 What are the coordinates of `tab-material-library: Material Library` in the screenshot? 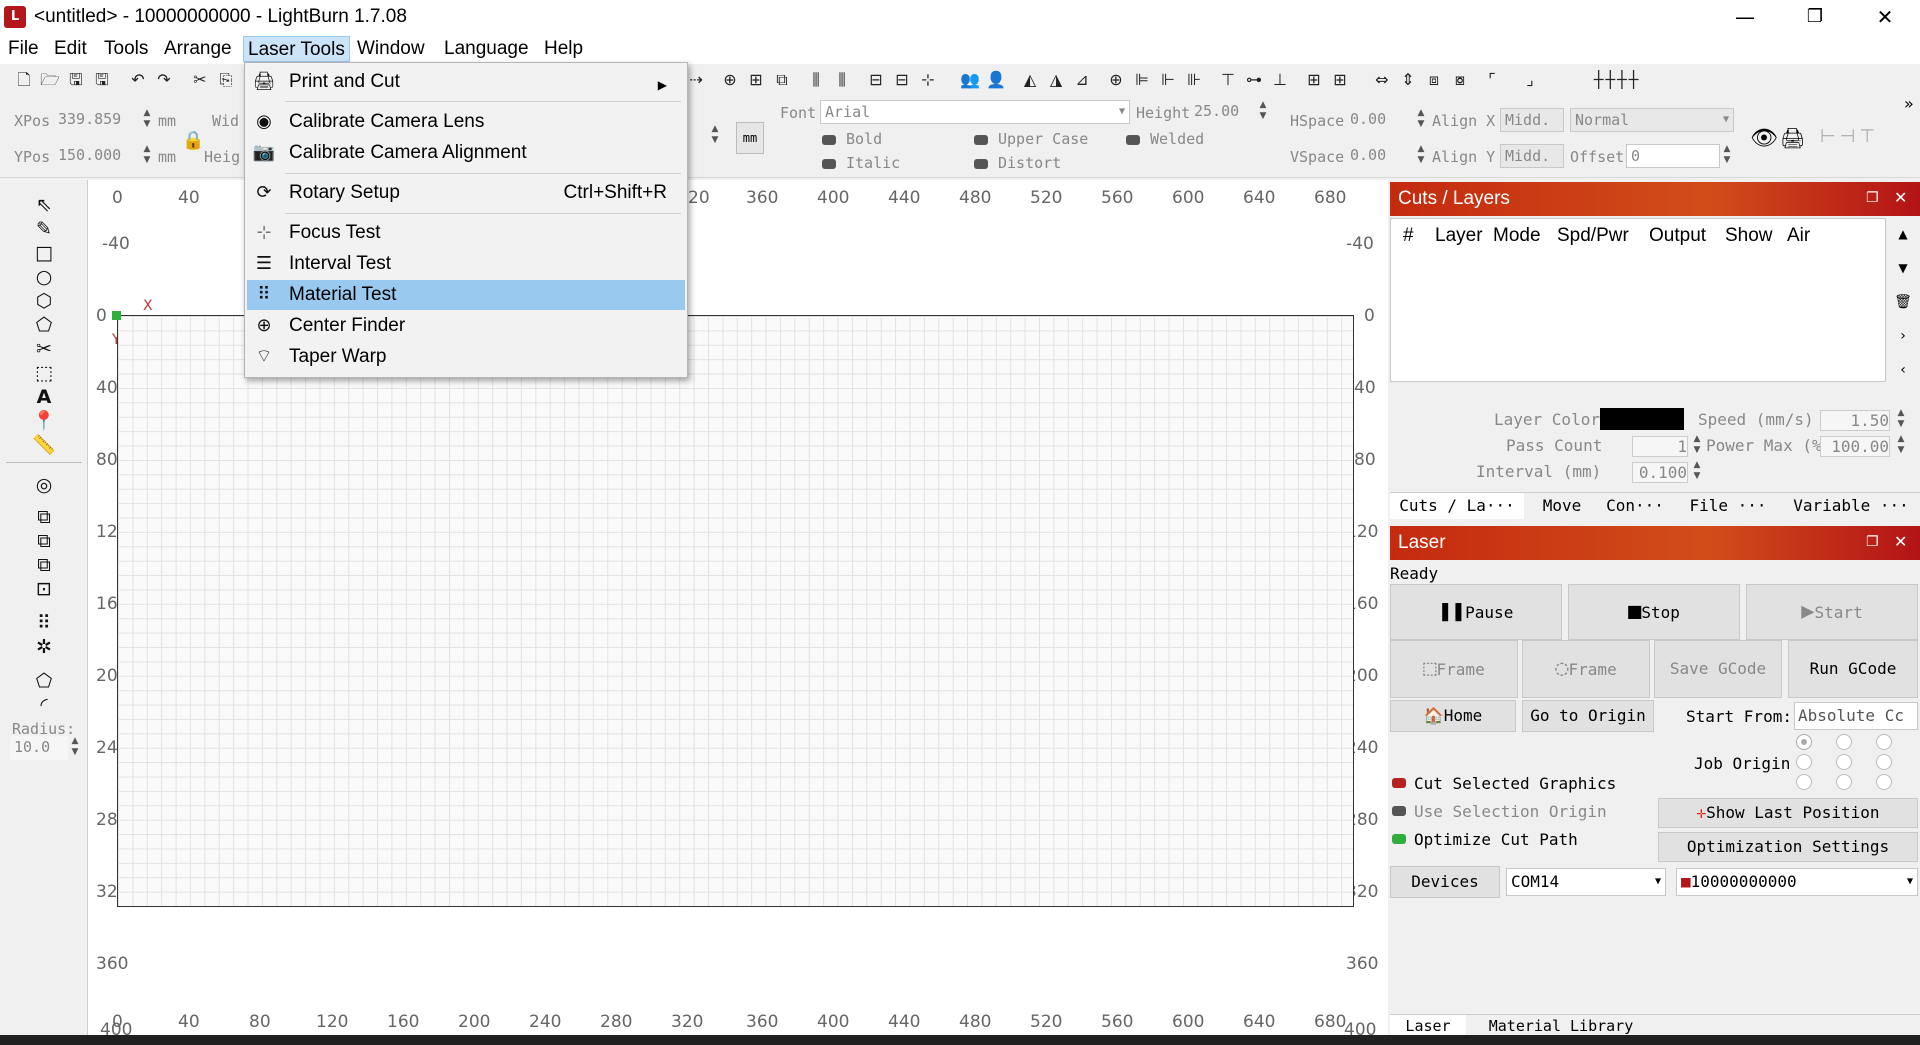 It's located at (1561, 1026).